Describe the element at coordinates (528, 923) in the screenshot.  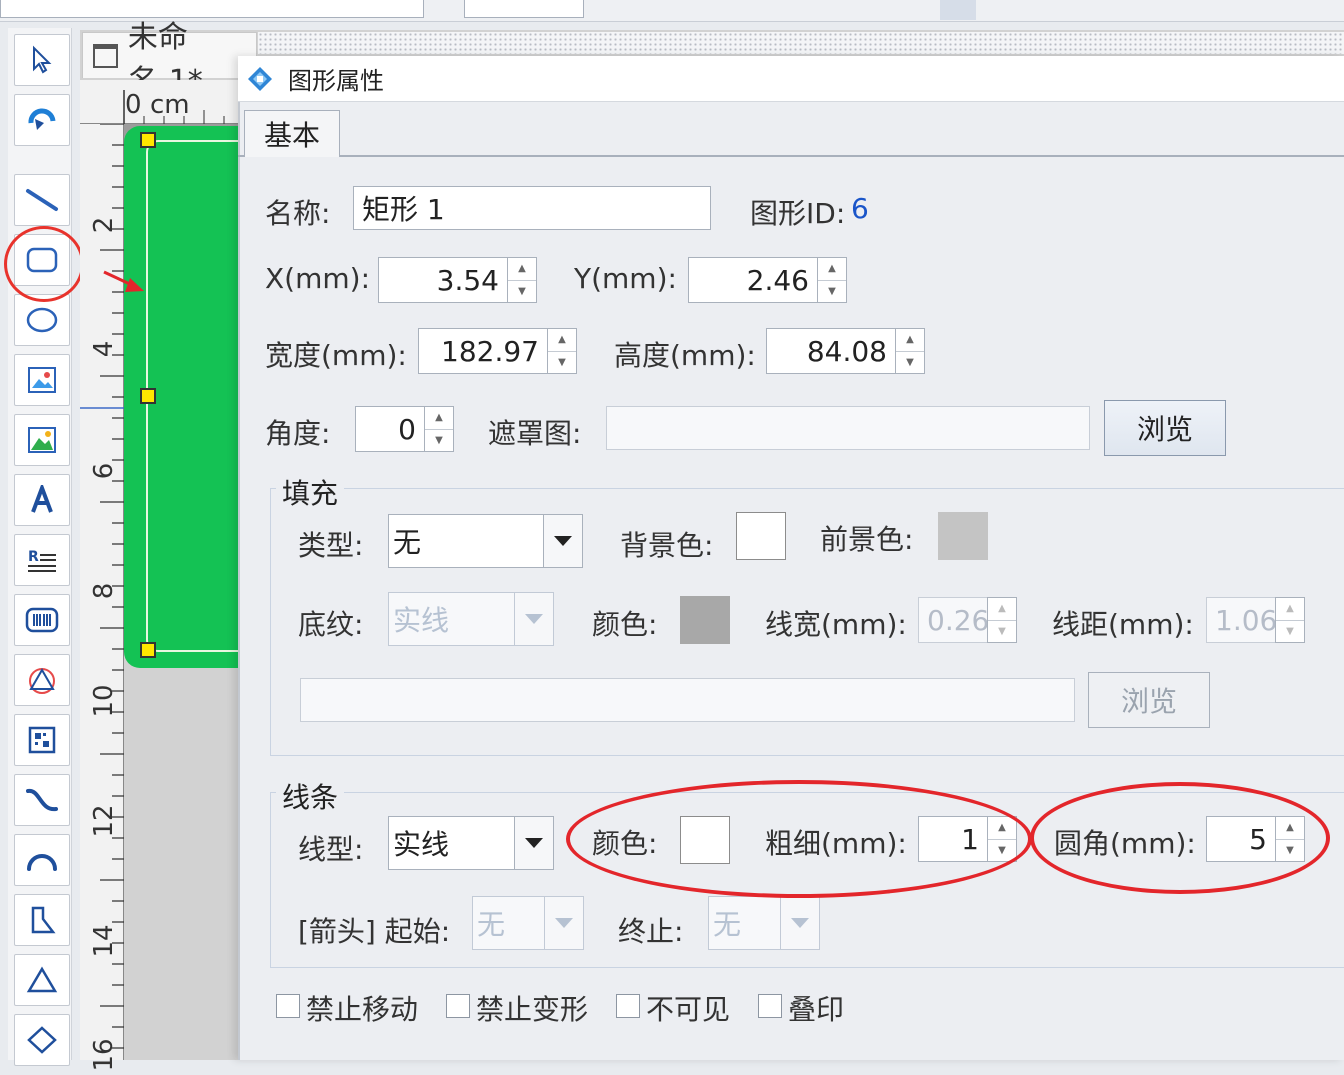
I see `arrow-start-select: 无` at that location.